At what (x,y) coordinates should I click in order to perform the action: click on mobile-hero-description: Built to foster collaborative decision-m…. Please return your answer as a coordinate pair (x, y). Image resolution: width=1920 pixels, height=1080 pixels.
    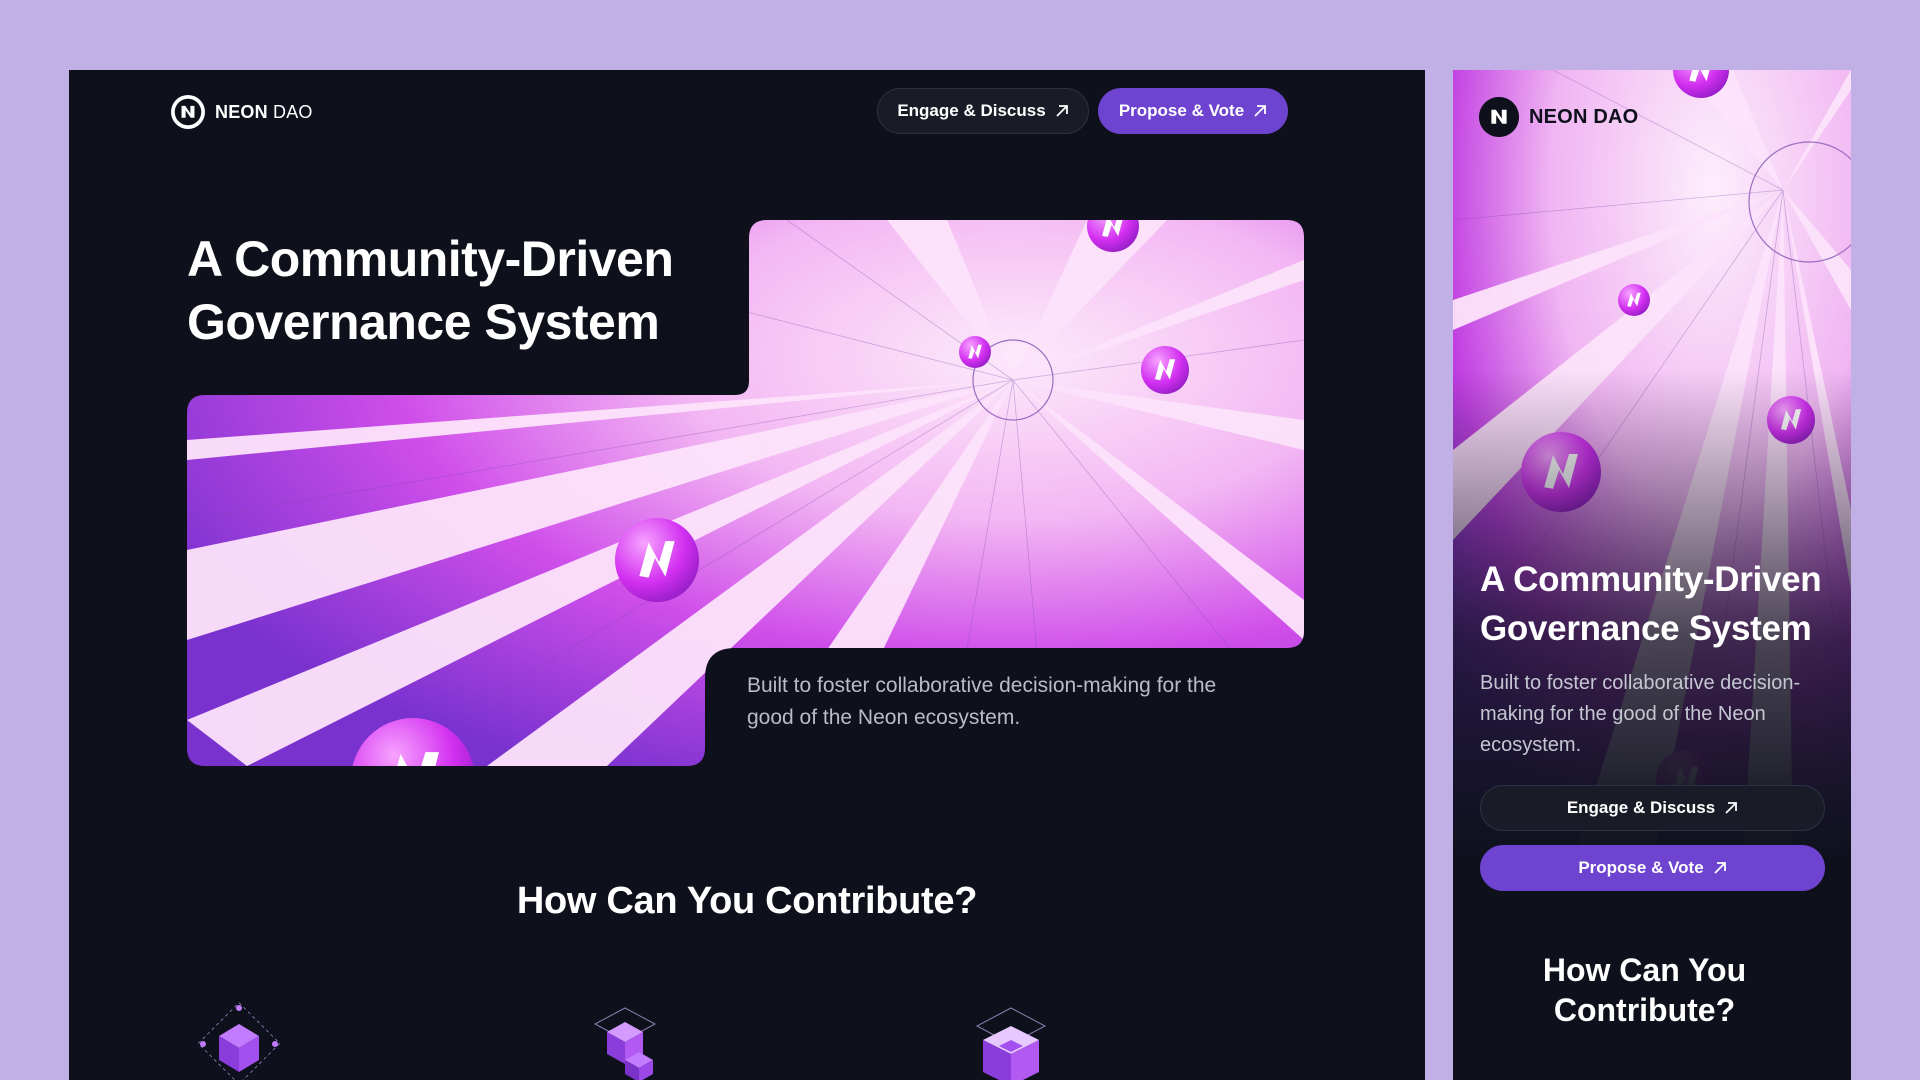
    Looking at the image, I should click on (1640, 714).